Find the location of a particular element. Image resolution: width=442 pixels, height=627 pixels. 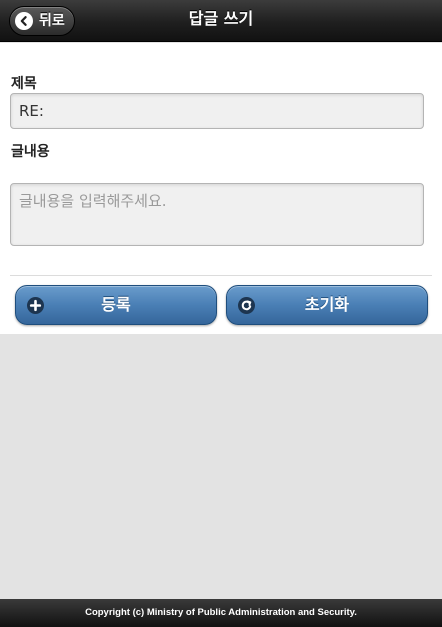

subject-label: 제목 is located at coordinates (24, 84).